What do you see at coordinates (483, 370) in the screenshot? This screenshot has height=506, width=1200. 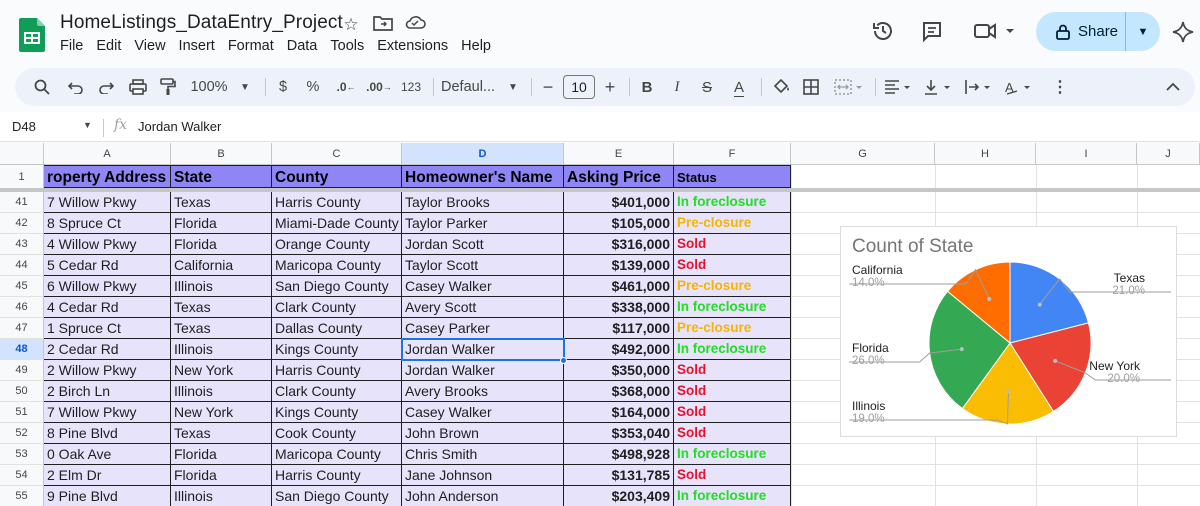 I see `cell-owner: Jordan Walker` at bounding box center [483, 370].